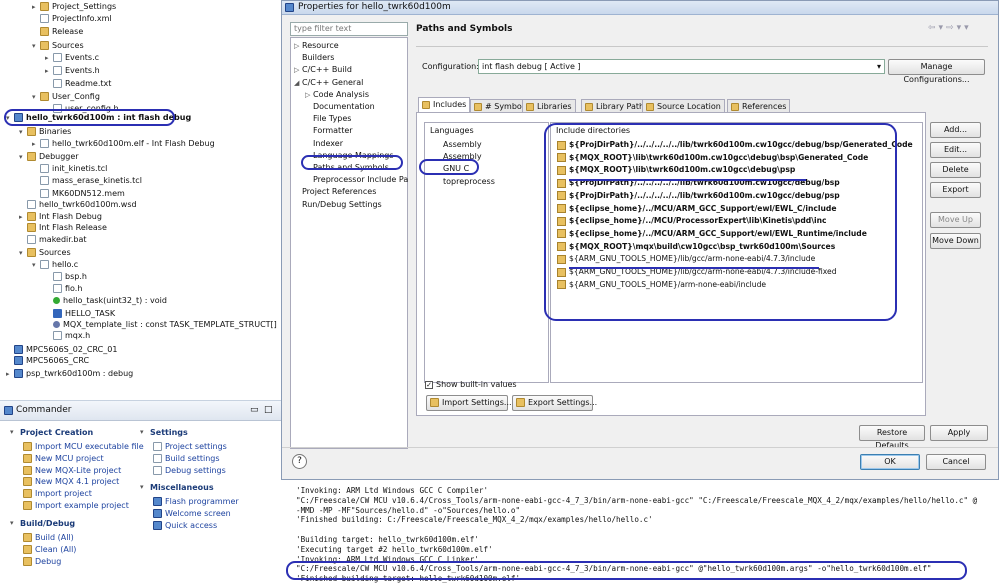  What do you see at coordinates (76, 505) in the screenshot?
I see `commander-link: Import example project` at bounding box center [76, 505].